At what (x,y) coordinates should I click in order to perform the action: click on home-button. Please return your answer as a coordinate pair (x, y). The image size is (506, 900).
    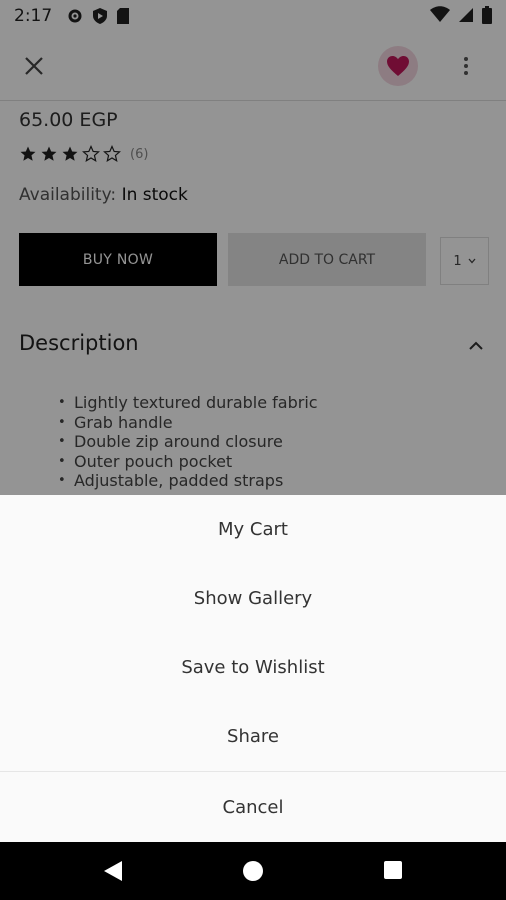
    Looking at the image, I should click on (253, 871).